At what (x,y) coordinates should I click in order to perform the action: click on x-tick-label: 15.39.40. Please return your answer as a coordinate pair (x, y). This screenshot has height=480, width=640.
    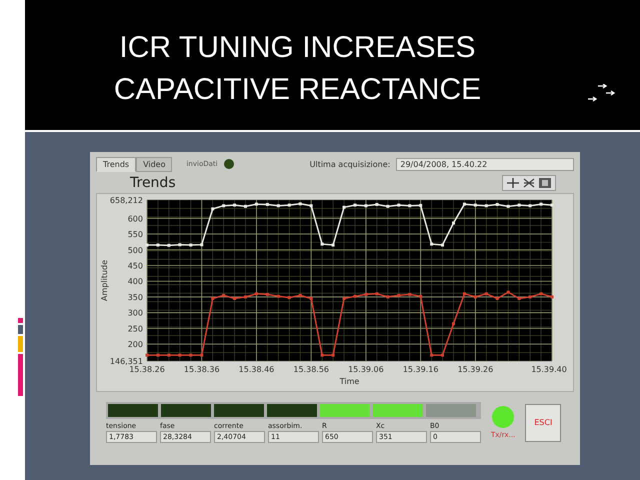
    Looking at the image, I should click on (549, 369).